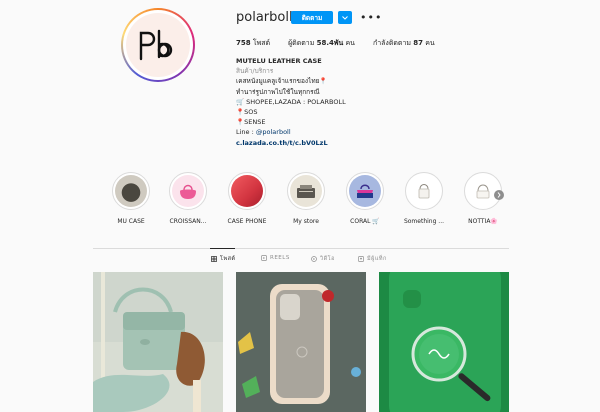 The width and height of the screenshot is (600, 412). I want to click on highlight-coral: CORAL 🛒, so click(365, 198).